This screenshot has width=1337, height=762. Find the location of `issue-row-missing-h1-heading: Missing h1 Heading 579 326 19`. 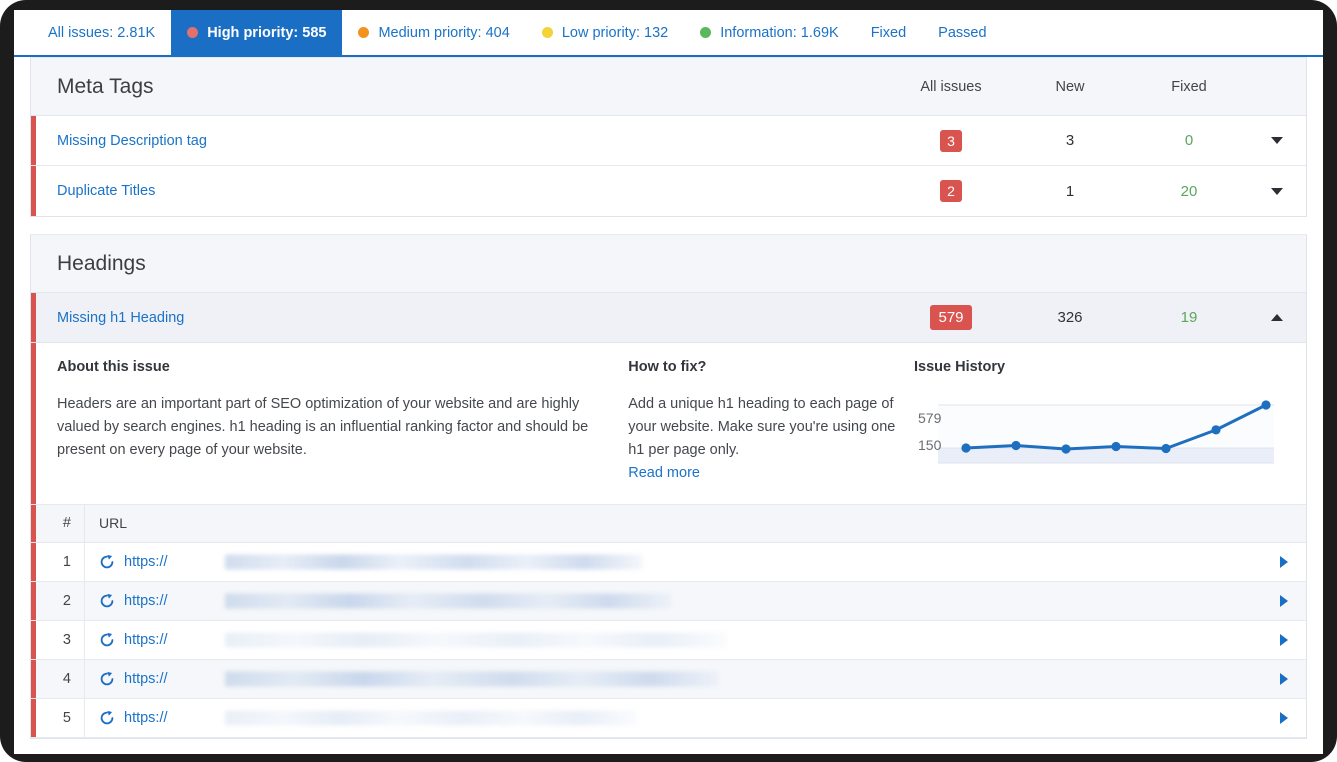

issue-row-missing-h1-heading: Missing h1 Heading 579 326 19 is located at coordinates (668, 318).